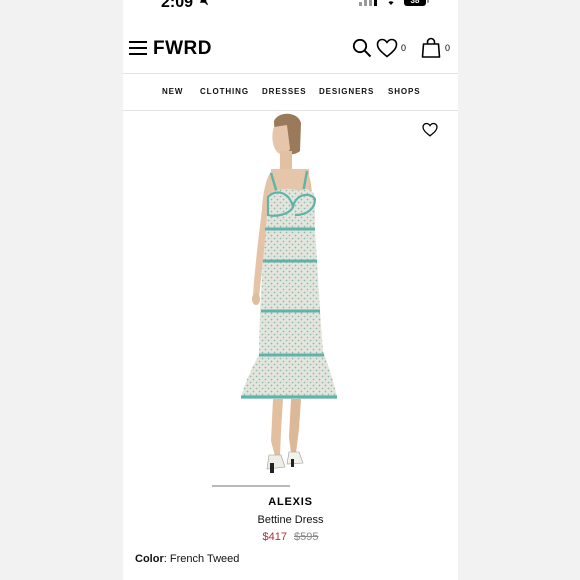  What do you see at coordinates (274, 537) in the screenshot?
I see `sale-price: $417` at bounding box center [274, 537].